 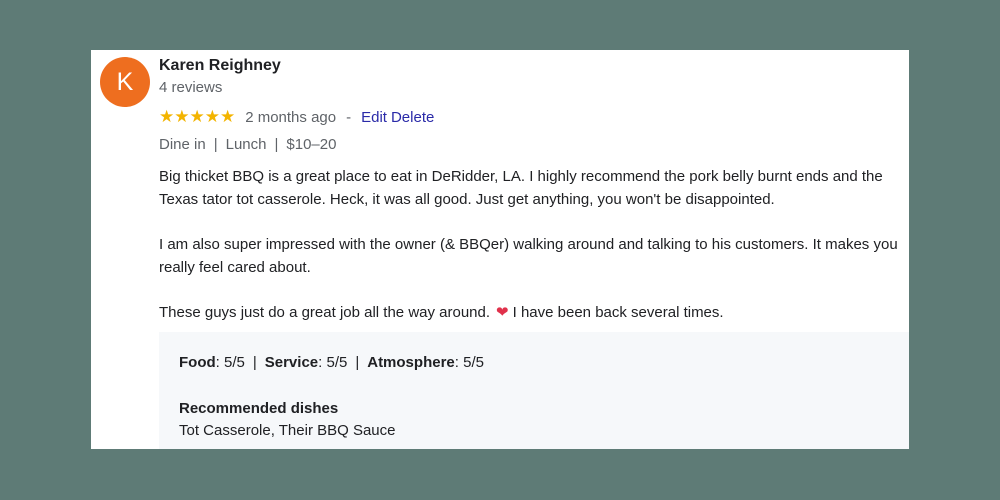 What do you see at coordinates (618, 312) in the screenshot?
I see `review-sentence: I have been back several times.` at bounding box center [618, 312].